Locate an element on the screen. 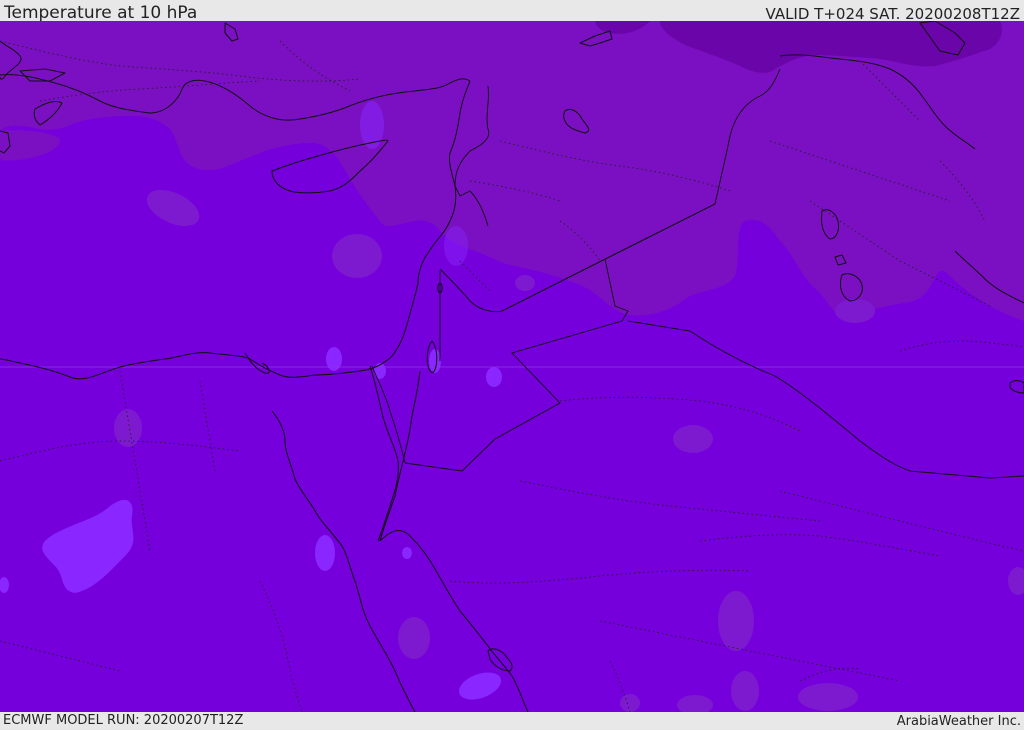 The height and width of the screenshot is (730, 1024). model-run-label: ECMWF MODEL RUN: 20200207T12Z is located at coordinates (123, 720).